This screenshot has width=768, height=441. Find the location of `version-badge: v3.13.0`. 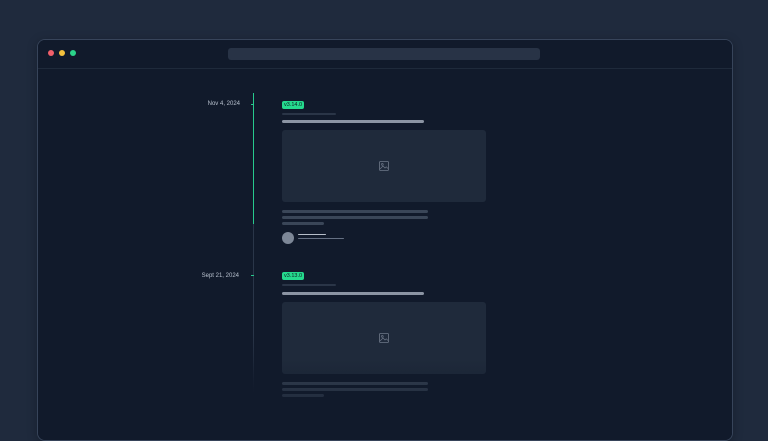

version-badge: v3.13.0 is located at coordinates (293, 276).